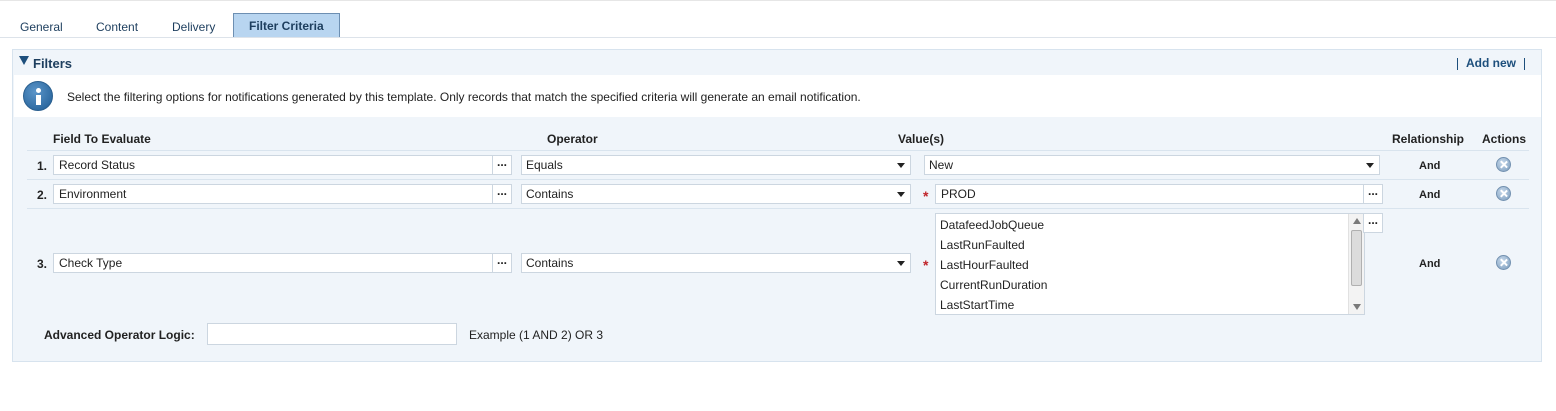  I want to click on info-icon, so click(38, 96).